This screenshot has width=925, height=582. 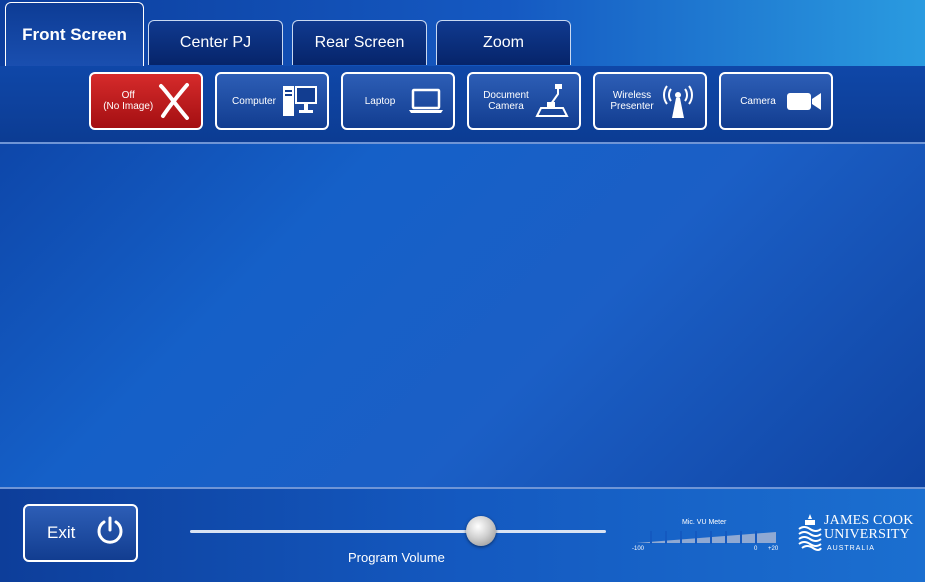 I want to click on vu-meter-title: Mic. VU Meter, so click(x=704, y=522).